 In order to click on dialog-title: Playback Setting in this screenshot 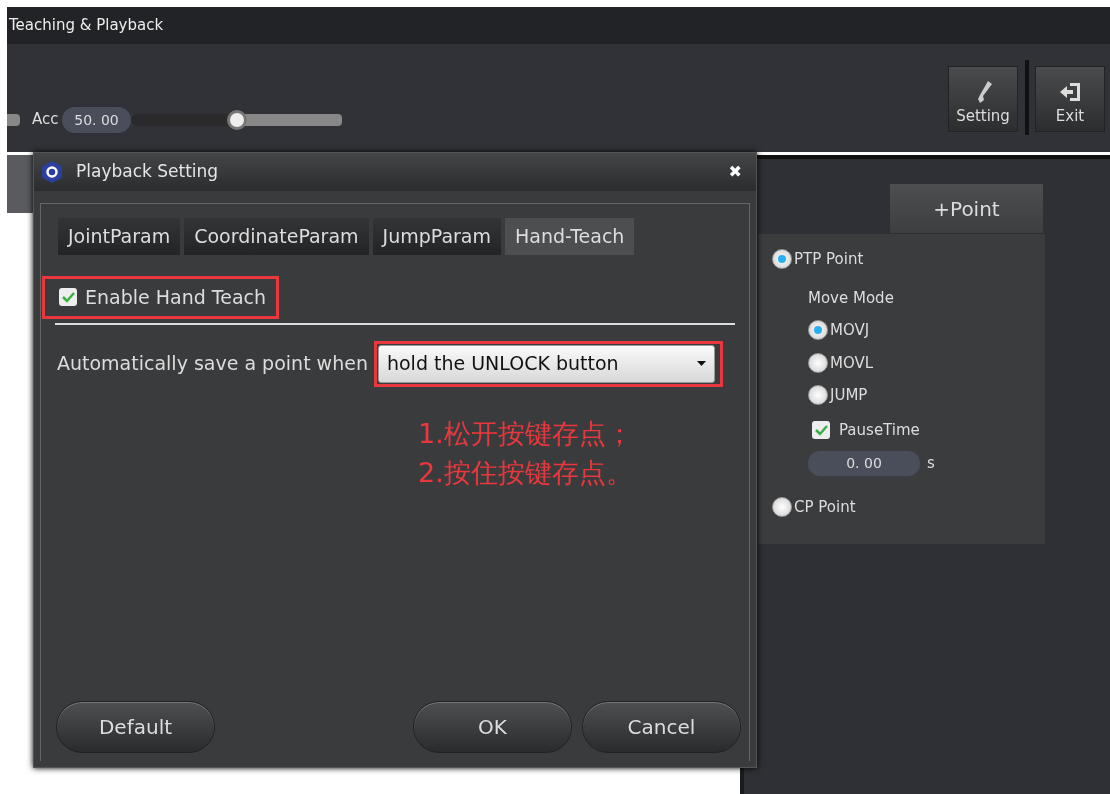, I will do `click(147, 172)`.